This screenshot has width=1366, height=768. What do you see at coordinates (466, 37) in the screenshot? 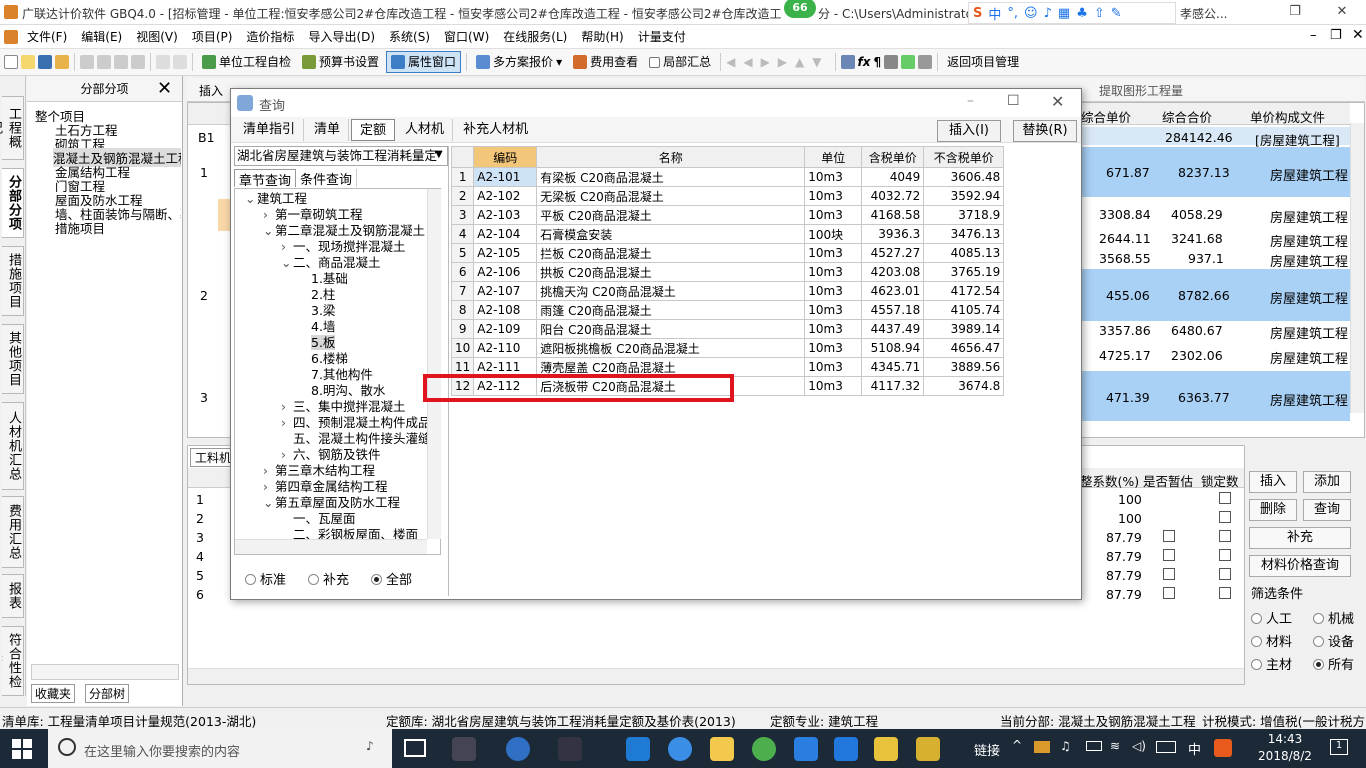
I see `menu-window: 窗口(W)` at bounding box center [466, 37].